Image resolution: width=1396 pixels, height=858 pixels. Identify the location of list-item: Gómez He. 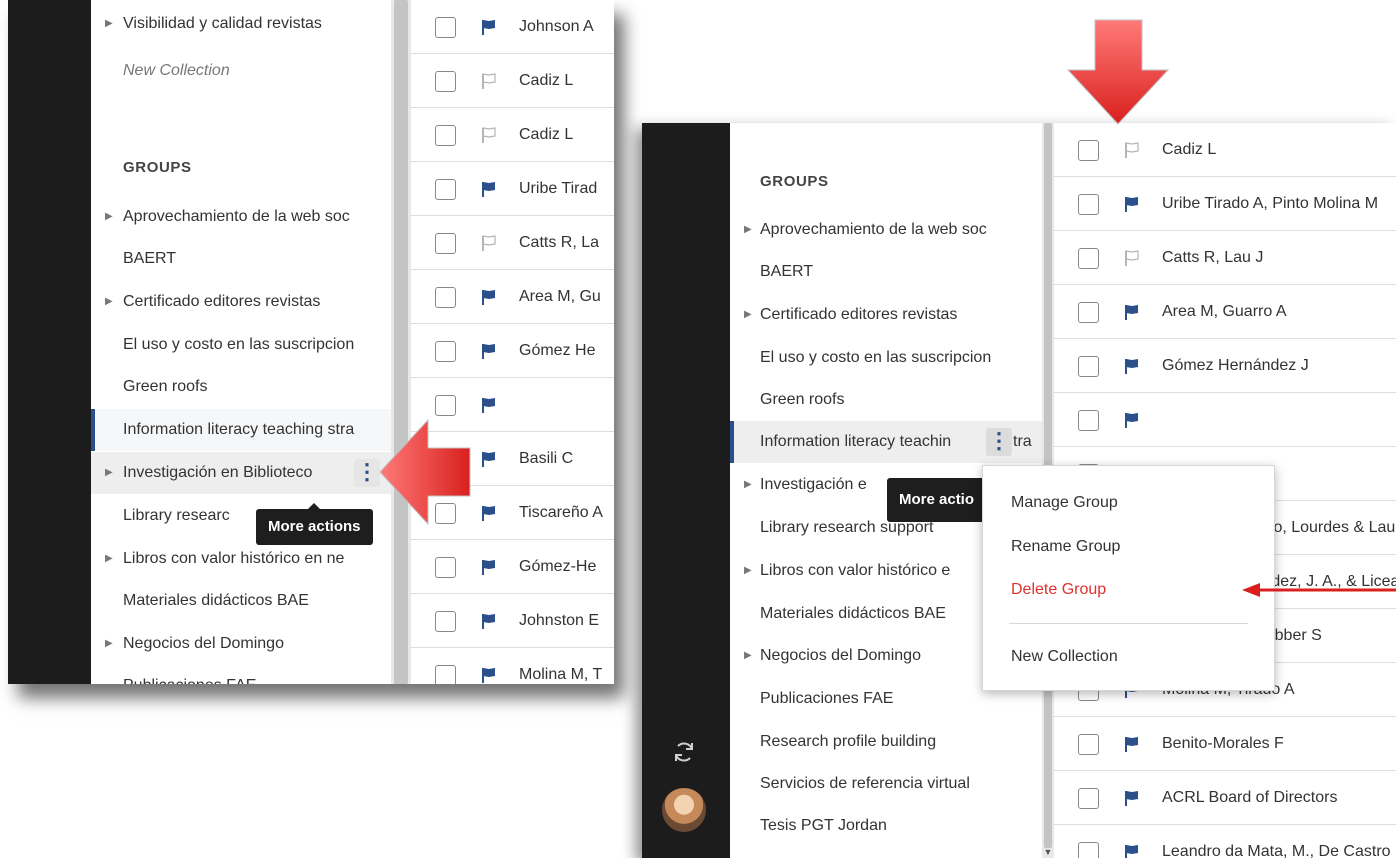
(512, 351).